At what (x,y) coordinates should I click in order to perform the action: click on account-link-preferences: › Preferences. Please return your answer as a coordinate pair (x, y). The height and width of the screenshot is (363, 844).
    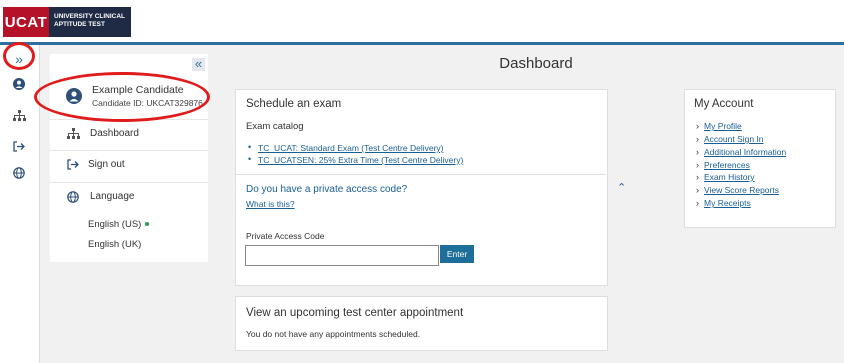
    Looking at the image, I should click on (723, 165).